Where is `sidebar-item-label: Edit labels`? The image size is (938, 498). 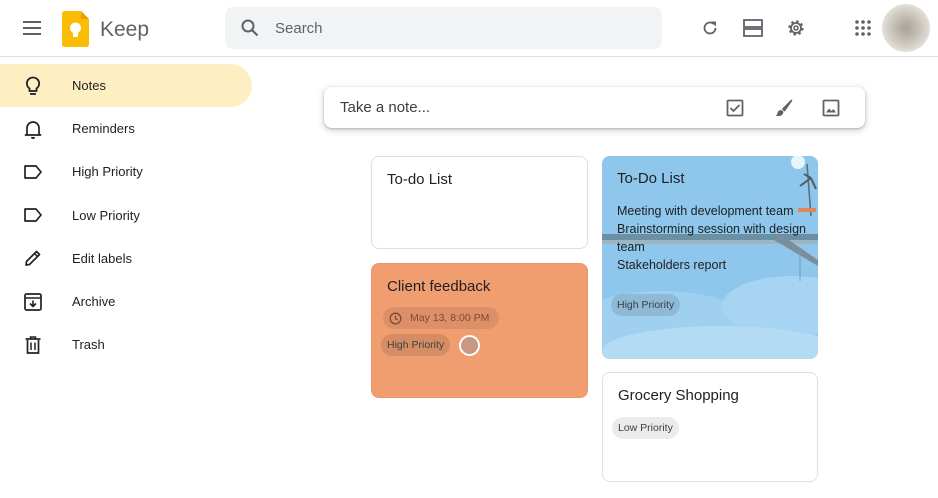
sidebar-item-label: Edit labels is located at coordinates (102, 258).